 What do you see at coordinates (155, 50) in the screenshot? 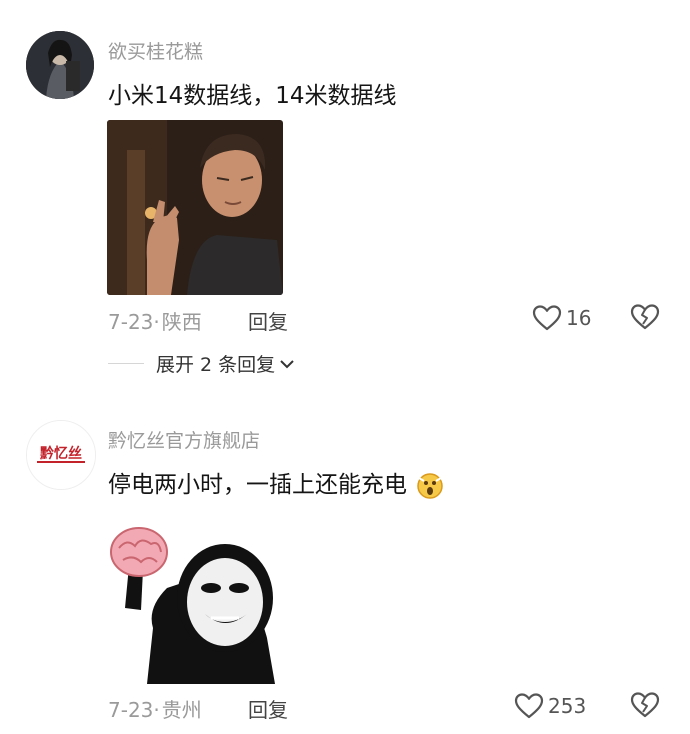
I see `username: 欲买桂花糕` at bounding box center [155, 50].